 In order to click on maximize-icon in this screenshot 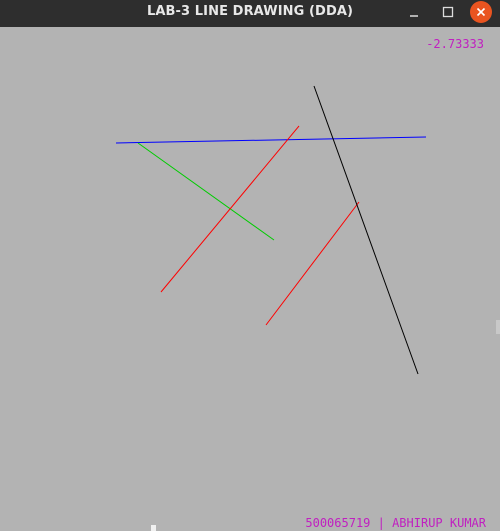, I will do `click(448, 12)`.